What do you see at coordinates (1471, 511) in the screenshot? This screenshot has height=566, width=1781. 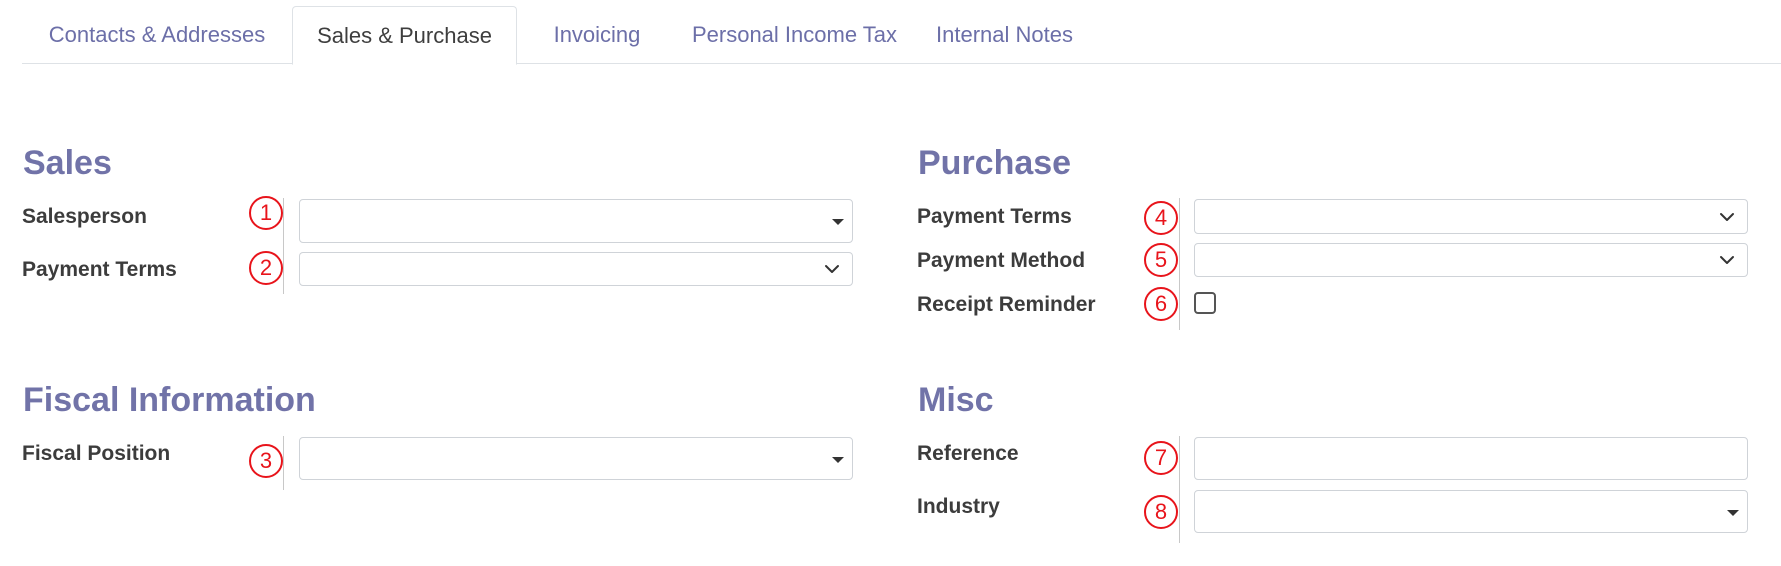 I see `industry-select` at bounding box center [1471, 511].